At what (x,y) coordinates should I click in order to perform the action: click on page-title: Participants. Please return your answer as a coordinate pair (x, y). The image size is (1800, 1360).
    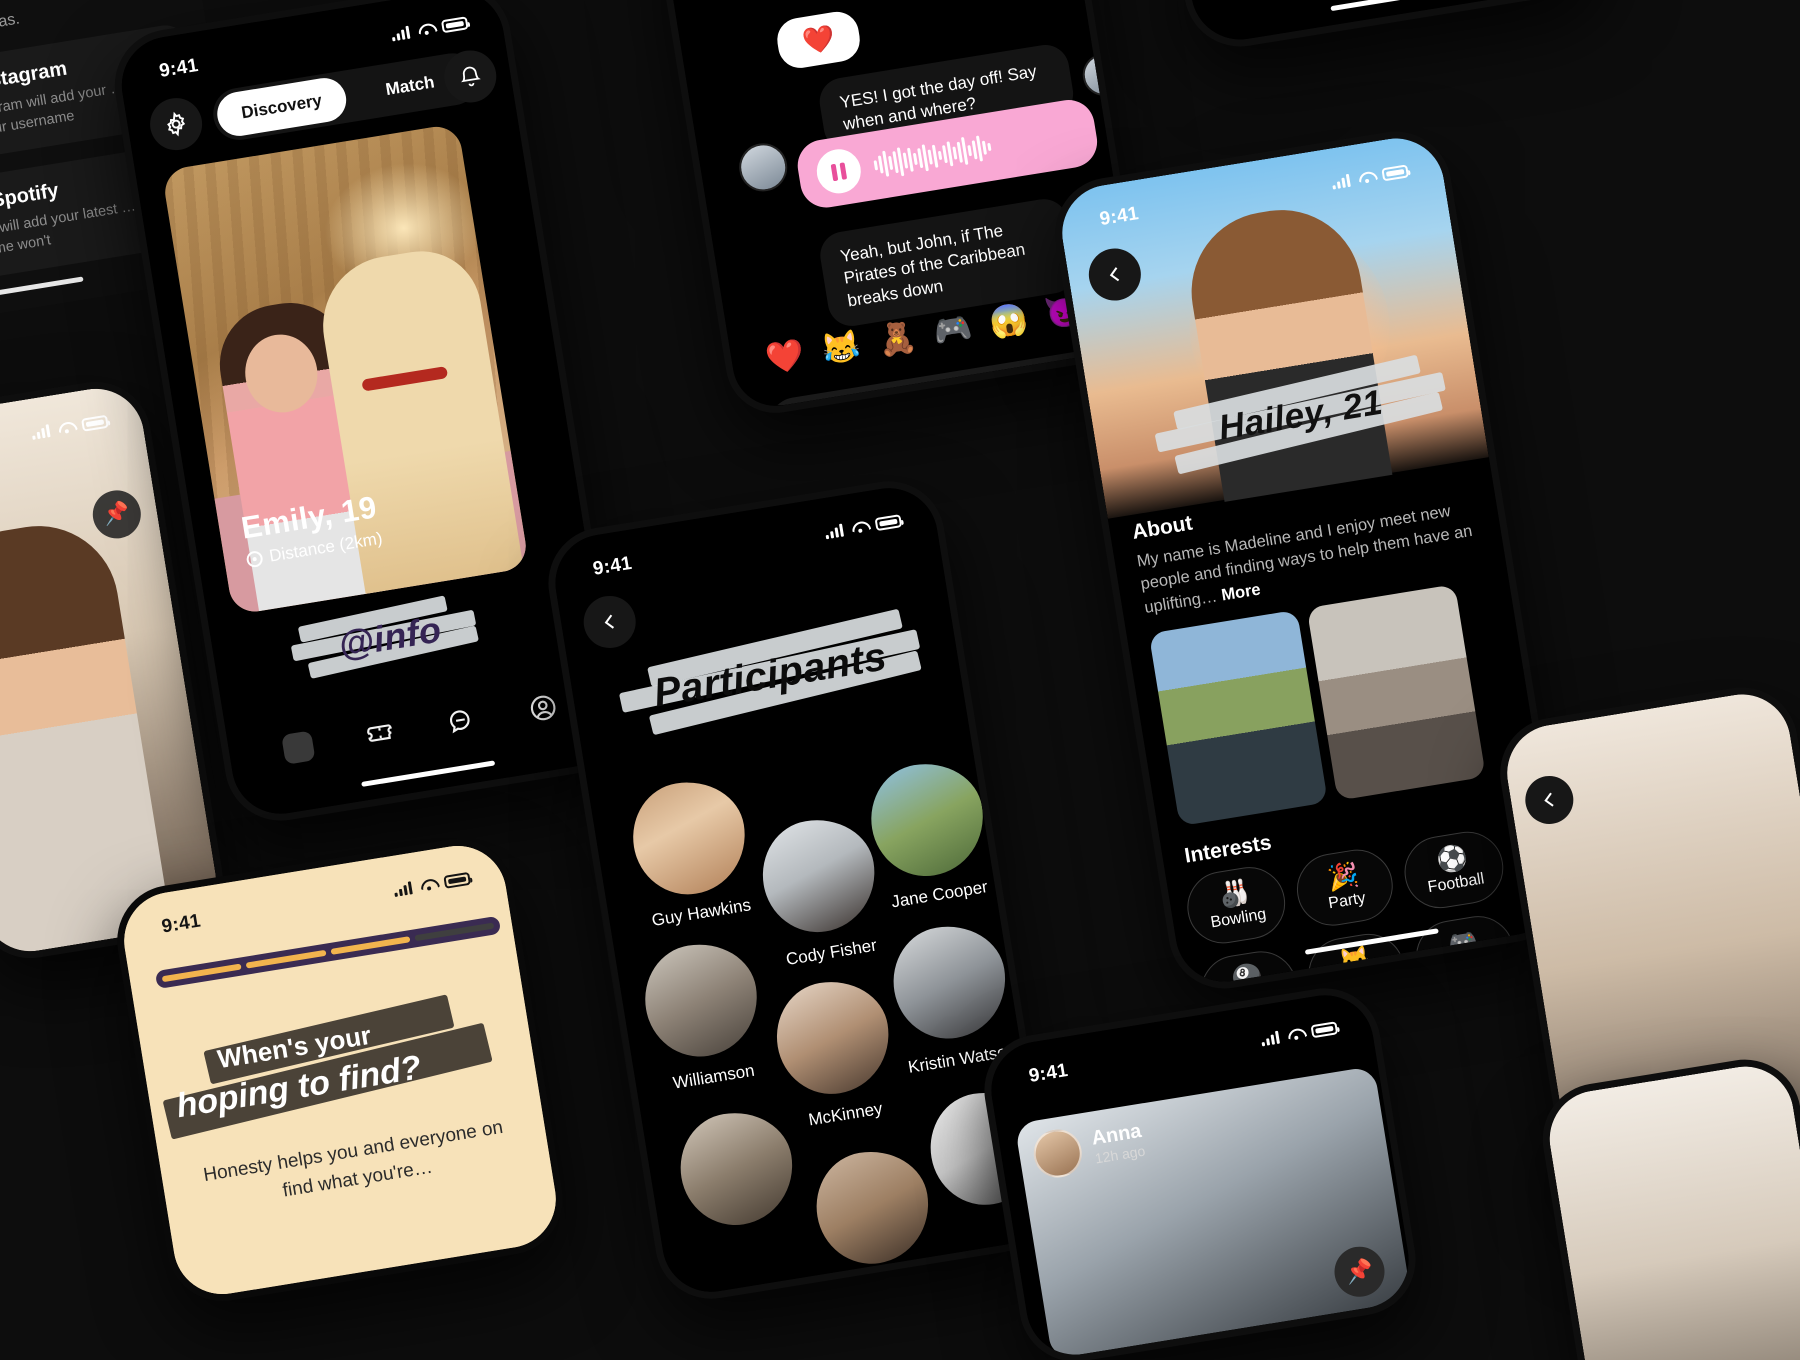
    Looking at the image, I should click on (770, 674).